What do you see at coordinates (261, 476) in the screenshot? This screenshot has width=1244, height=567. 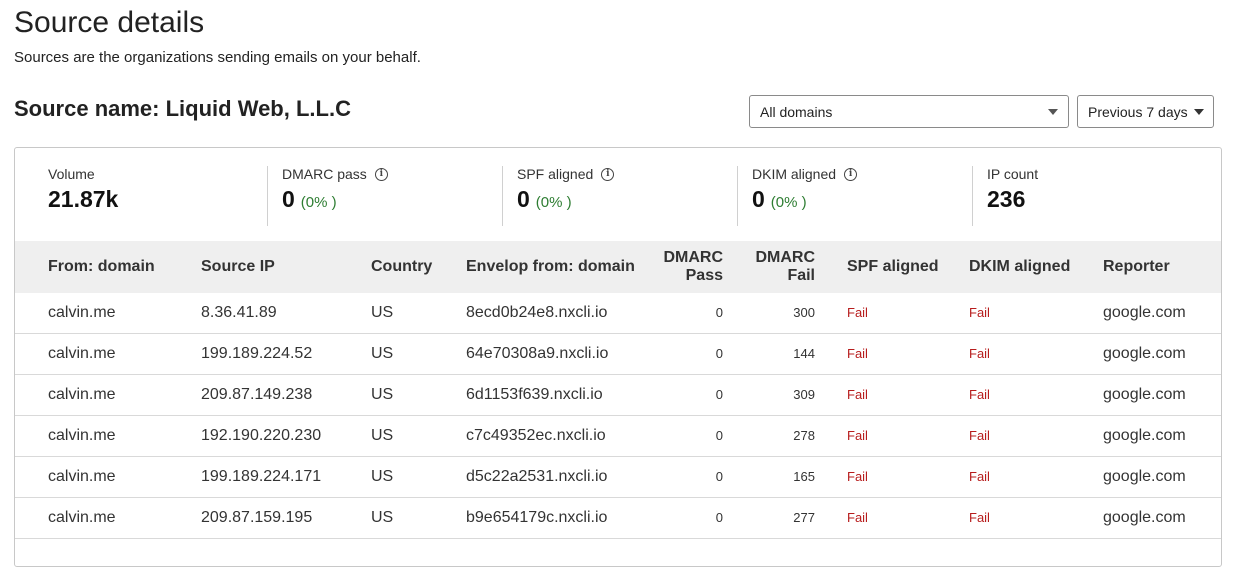 I see `cell-source-ip: 199.189.224.171` at bounding box center [261, 476].